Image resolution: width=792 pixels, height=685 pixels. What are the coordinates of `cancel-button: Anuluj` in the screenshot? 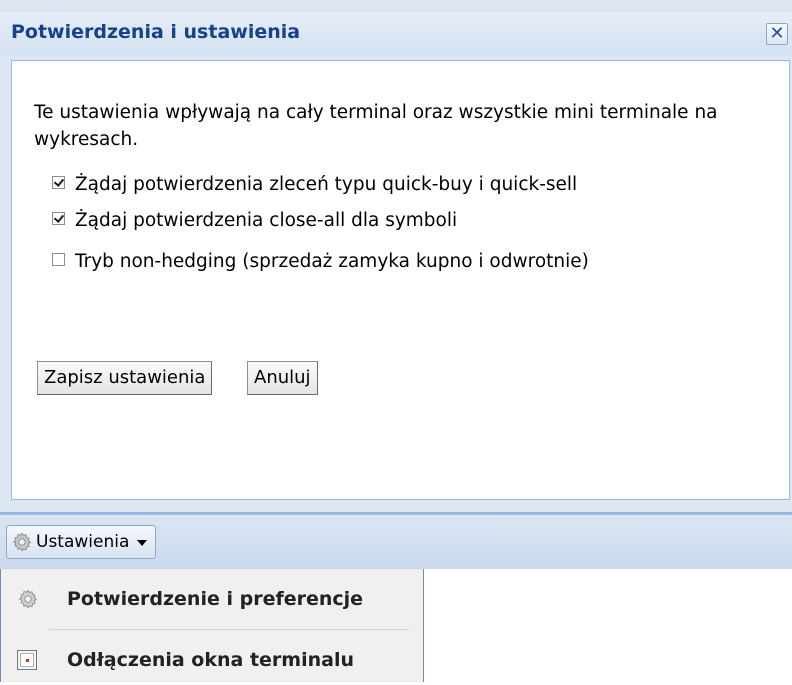 It's located at (282, 378).